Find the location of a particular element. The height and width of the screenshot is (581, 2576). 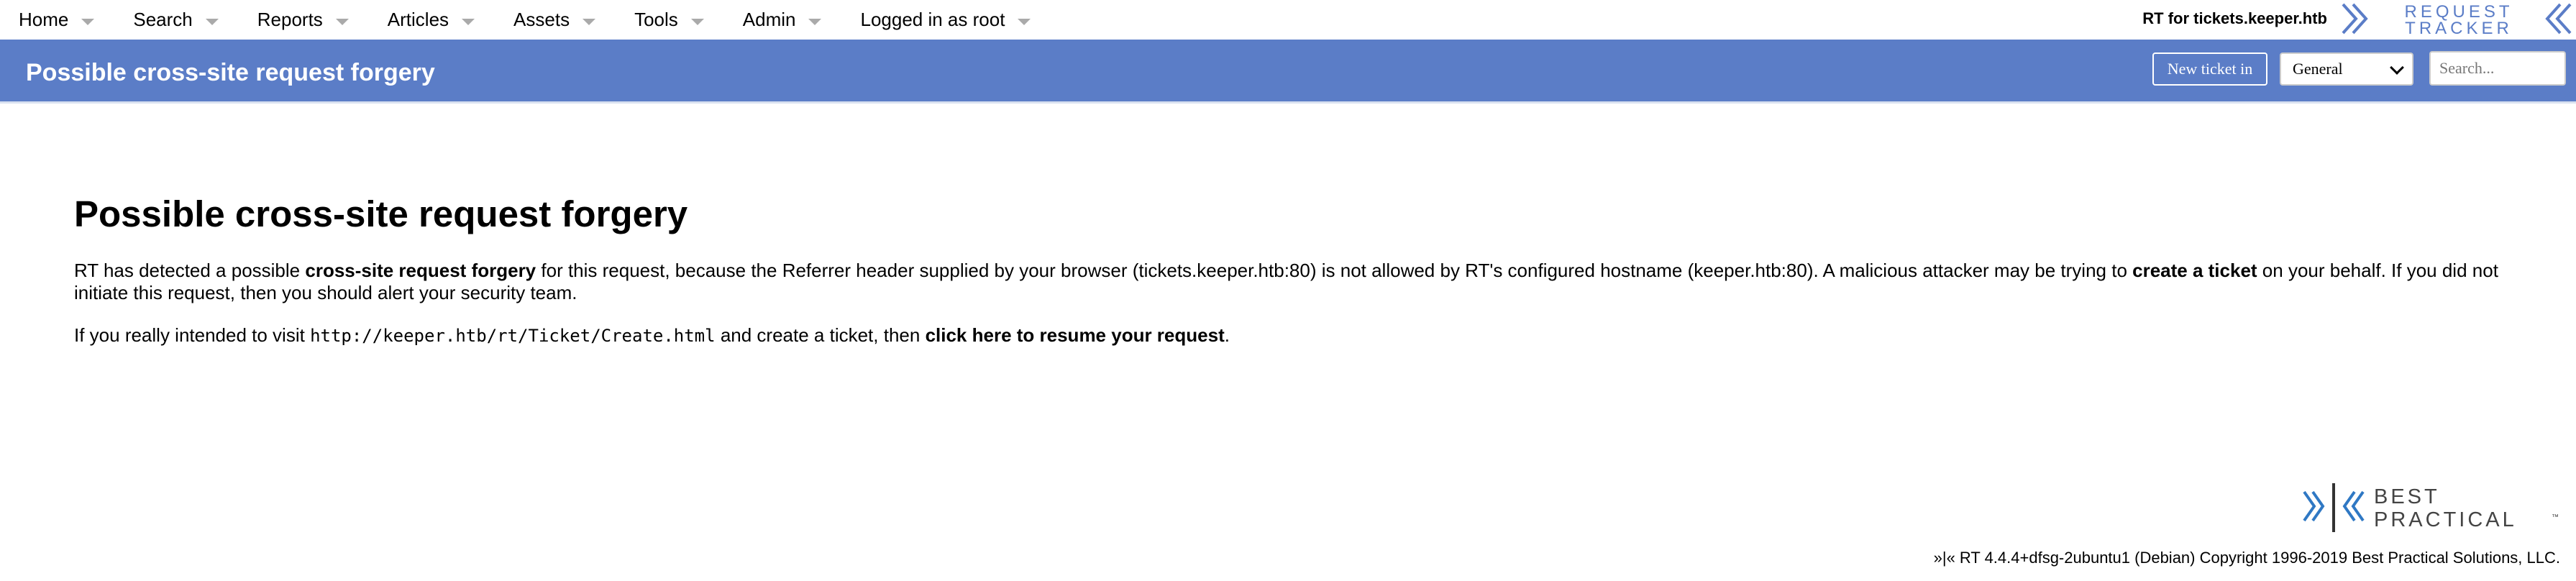

best-practical-logo: BEST PRACTICAL ™ is located at coordinates (2431, 508).